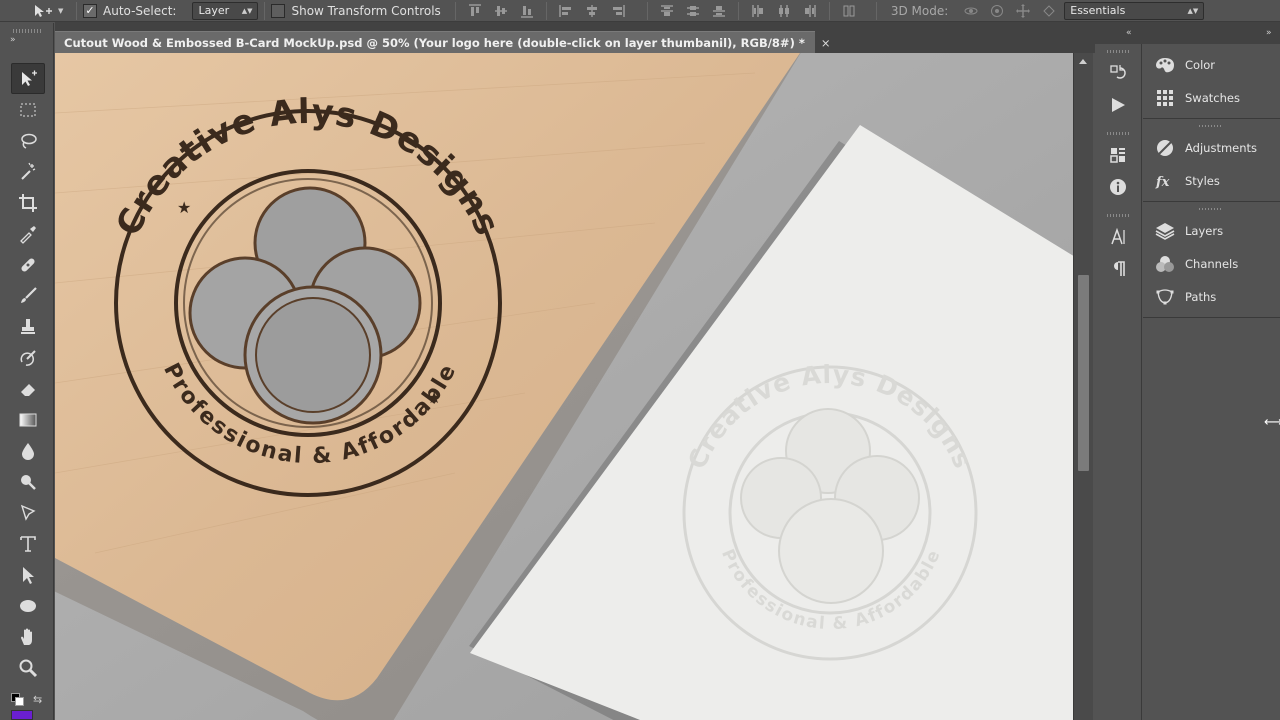 The height and width of the screenshot is (720, 1280). Describe the element at coordinates (1118, 105) in the screenshot. I see `actions-panel-button` at that location.